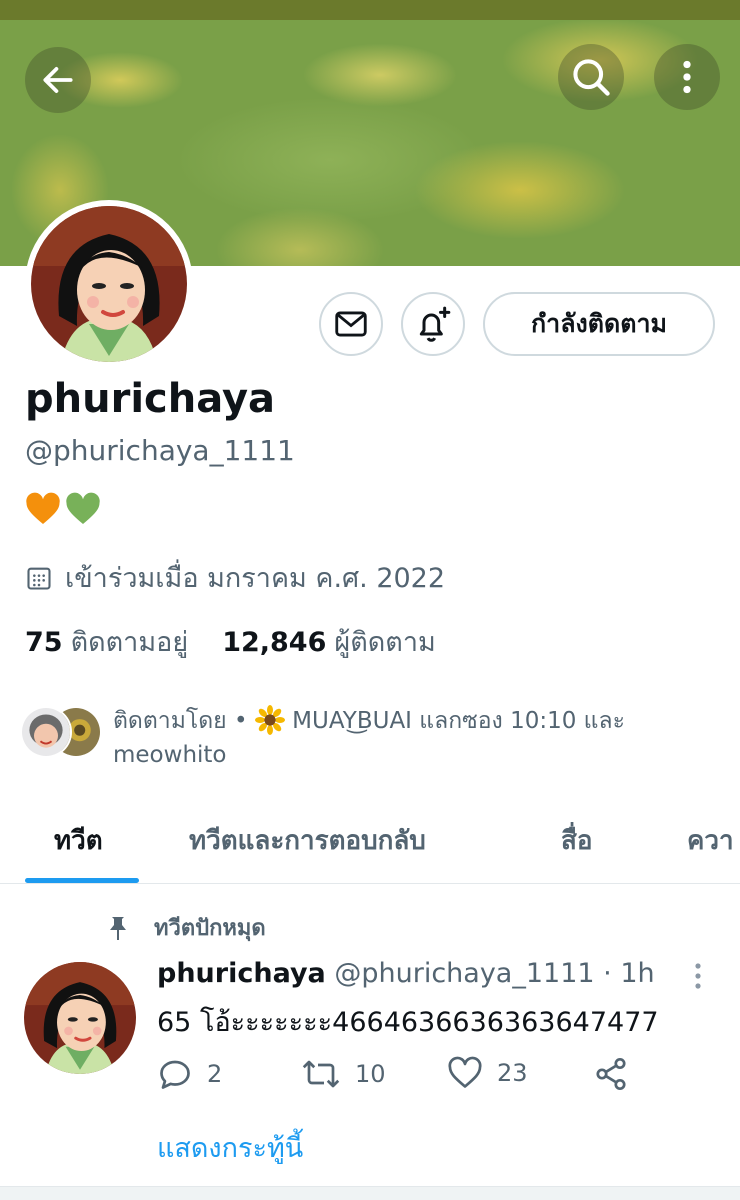  Describe the element at coordinates (82, 880) in the screenshot. I see `active-tab-indicator` at that location.